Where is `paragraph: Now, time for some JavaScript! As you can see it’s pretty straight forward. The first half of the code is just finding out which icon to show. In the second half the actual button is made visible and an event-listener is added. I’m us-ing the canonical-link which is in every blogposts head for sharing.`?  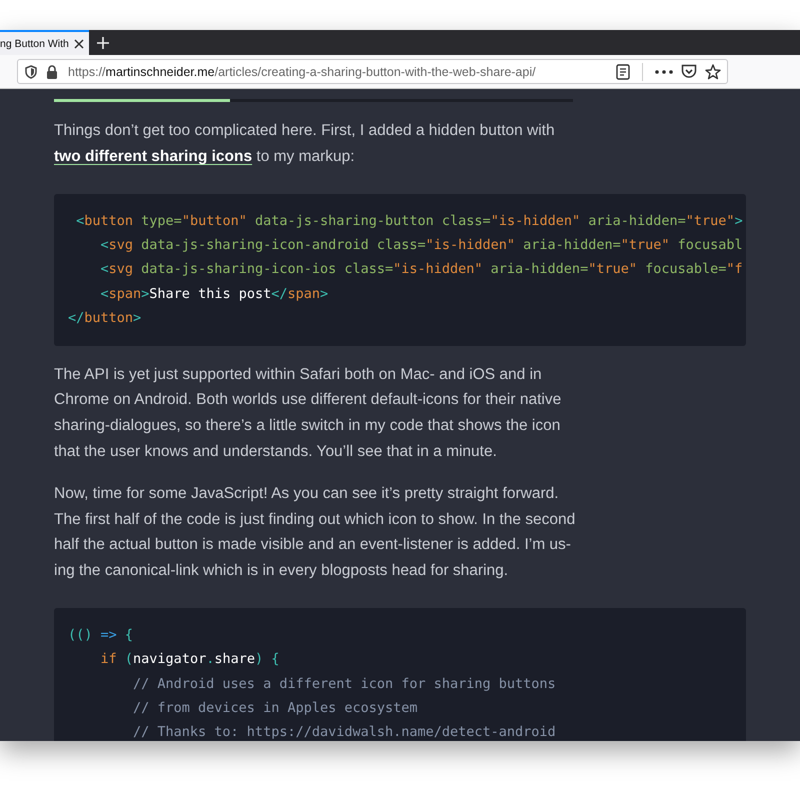 paragraph: Now, time for some JavaScript! As you can see it’s pretty straight forward. The first half of the code is just finding out which icon to show. In the second half the actual button is made visible and an event-listener is added. I’m us-ing the canonical-link which is in every blogposts head for sharing. is located at coordinates (315, 533).